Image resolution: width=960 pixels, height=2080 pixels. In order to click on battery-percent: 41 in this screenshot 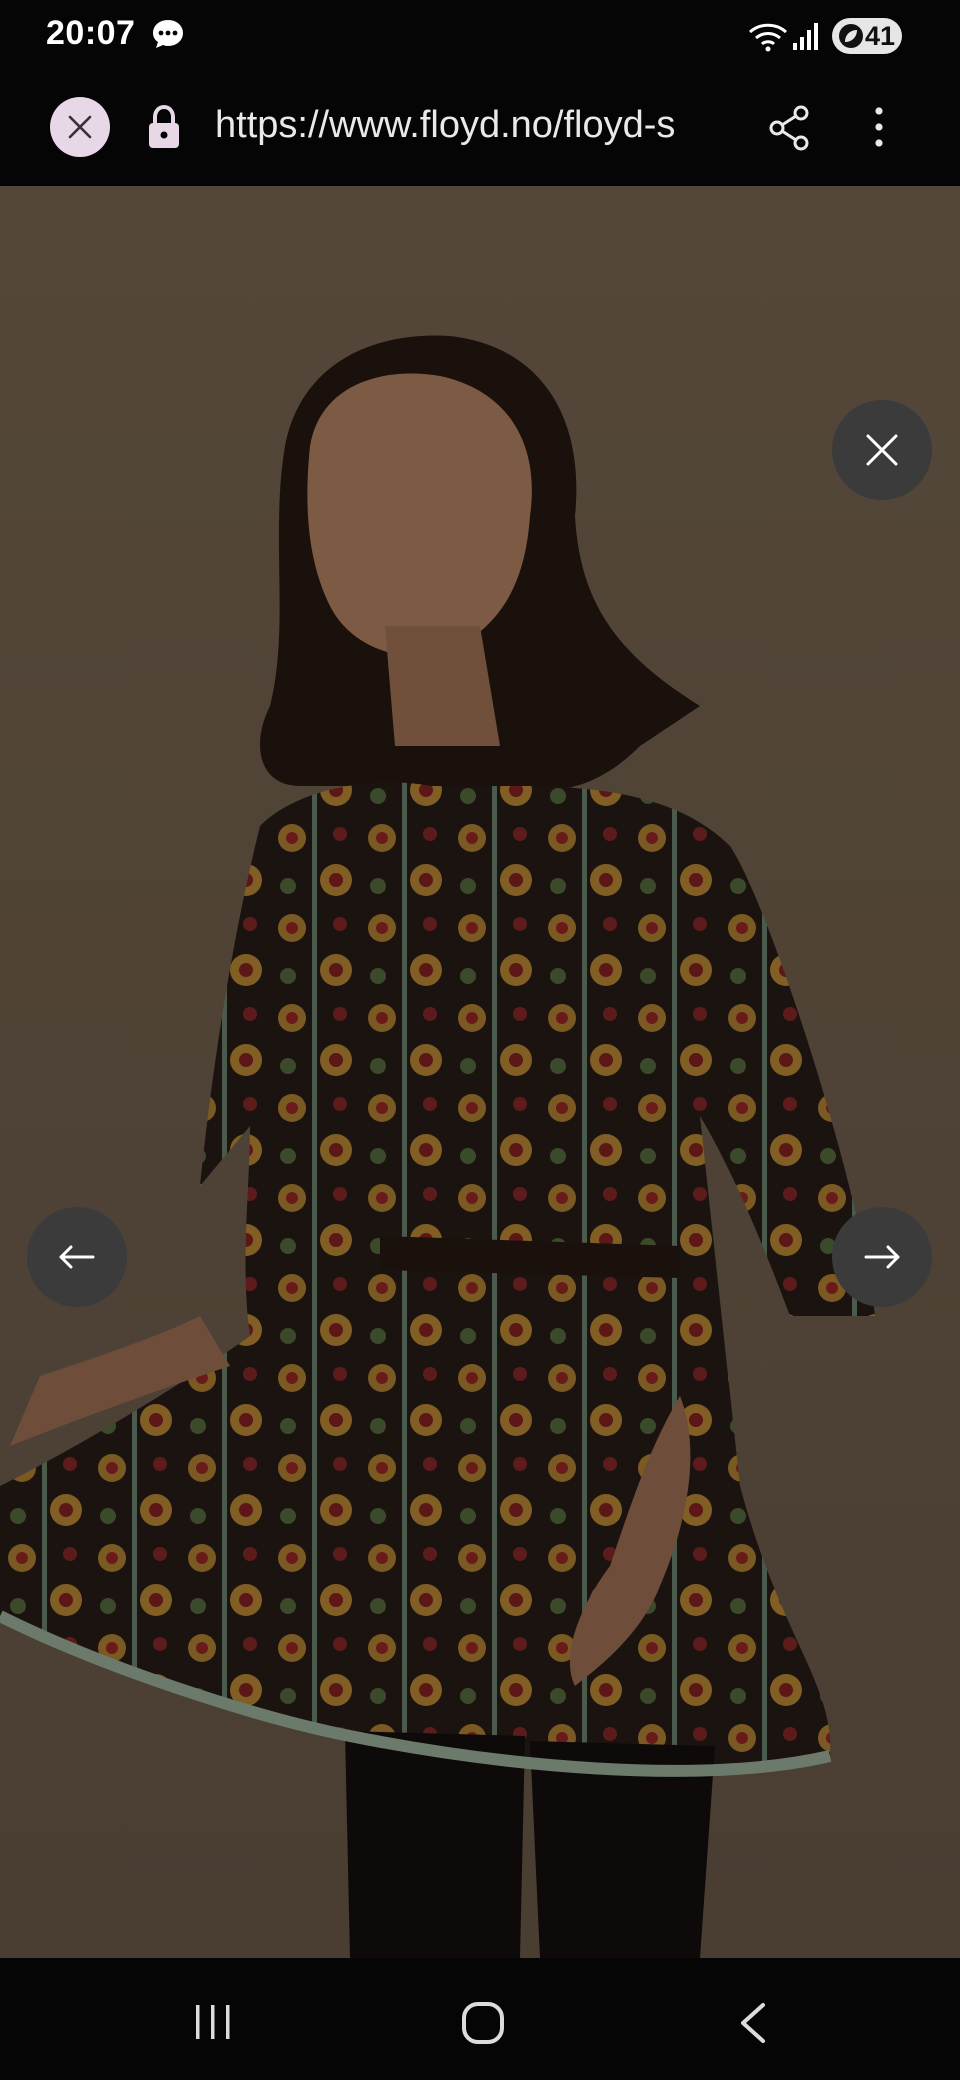, I will do `click(880, 36)`.